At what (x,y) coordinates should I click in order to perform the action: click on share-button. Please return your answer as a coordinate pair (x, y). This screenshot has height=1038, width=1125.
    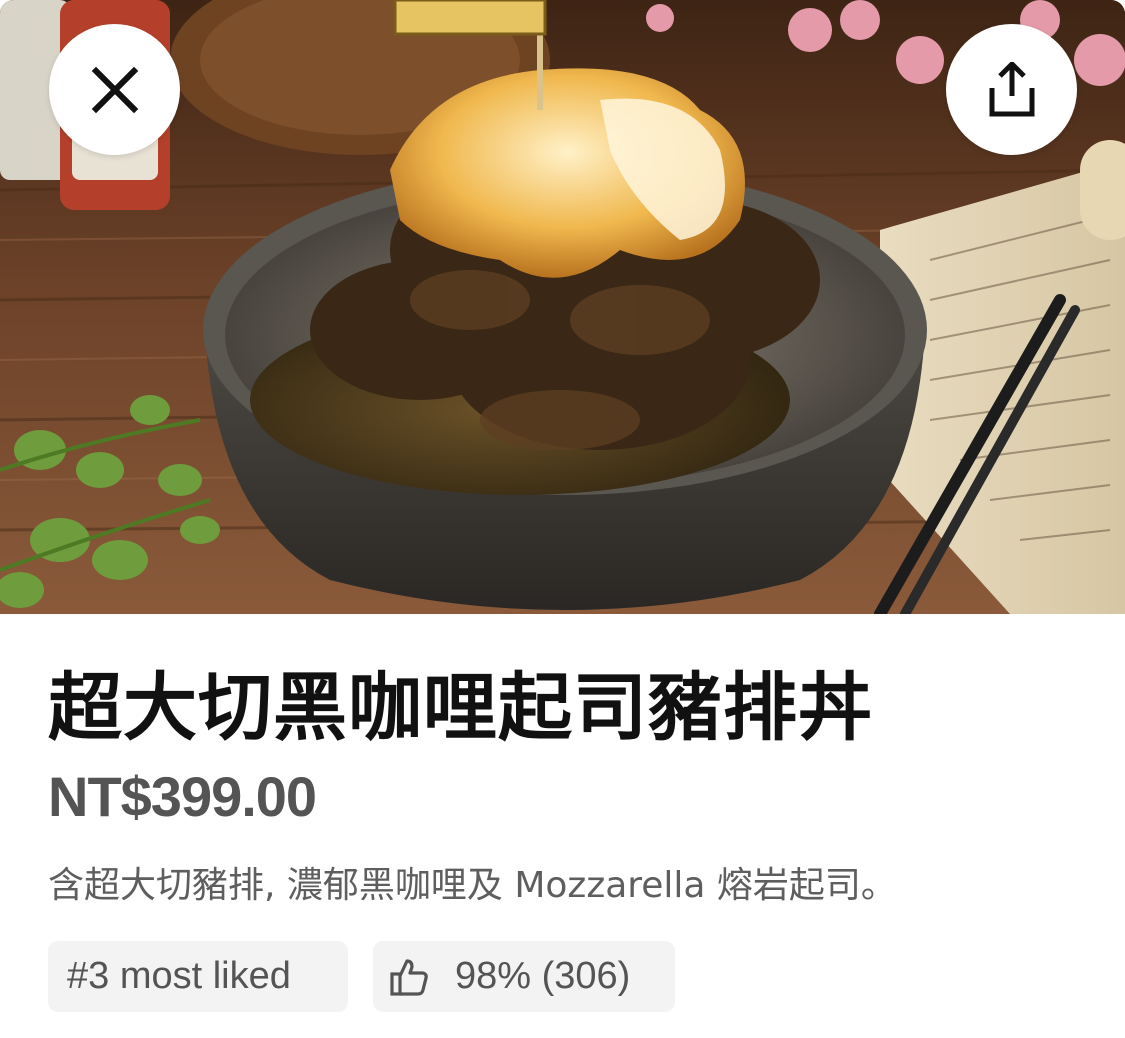
    Looking at the image, I should click on (1011, 89).